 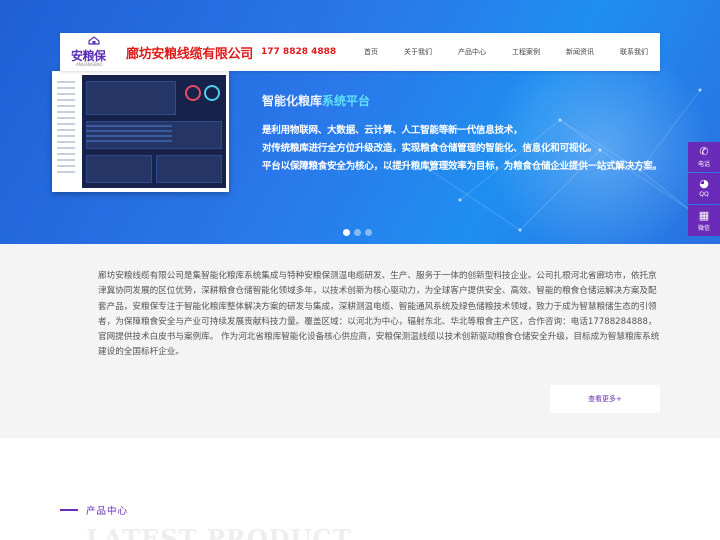 I want to click on dashboard-mockup-image, so click(x=140, y=131).